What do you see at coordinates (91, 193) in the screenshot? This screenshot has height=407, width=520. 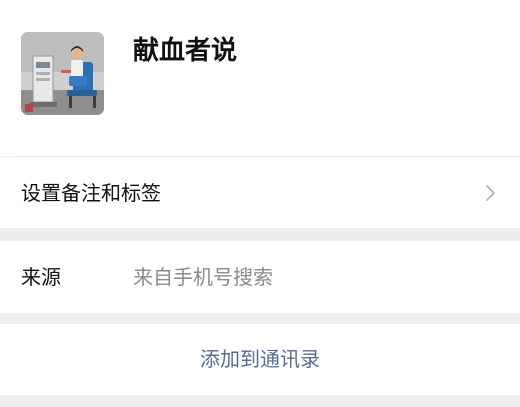 I see `set-remark-and-tags-label: 设置备注和标签` at bounding box center [91, 193].